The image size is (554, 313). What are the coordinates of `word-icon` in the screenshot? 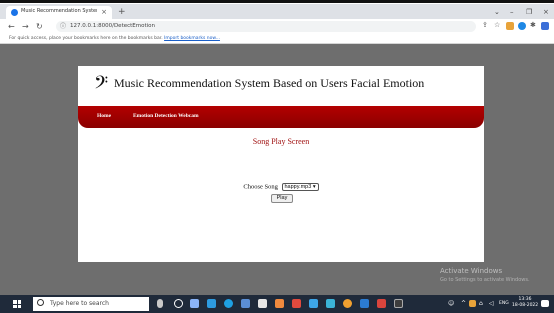 It's located at (364, 303).